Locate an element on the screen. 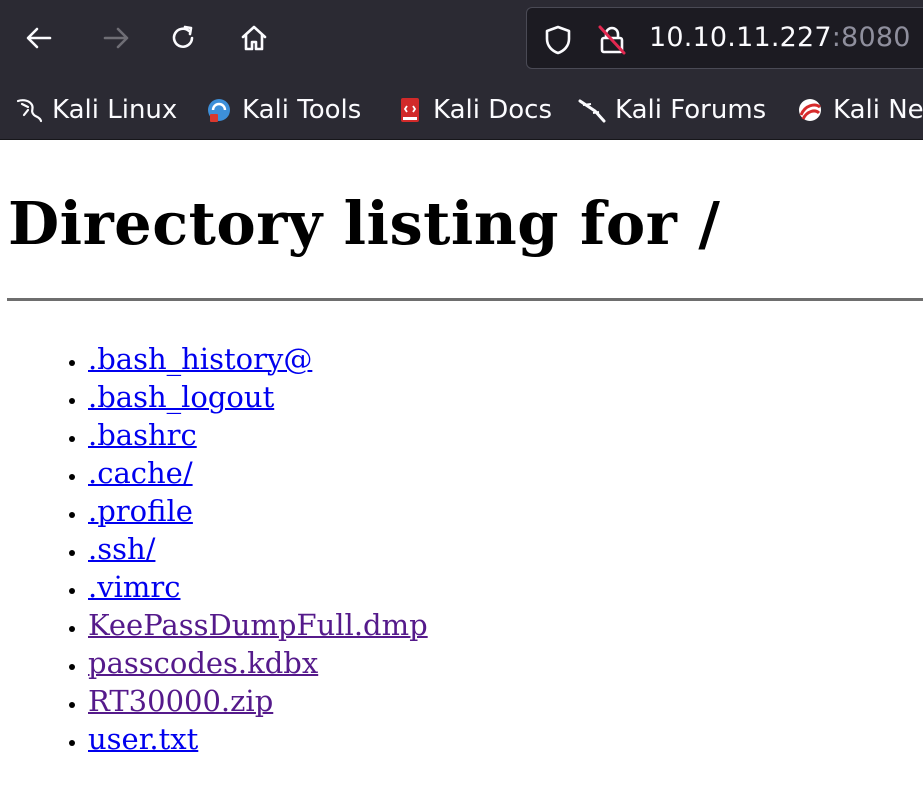 Image resolution: width=923 pixels, height=792 pixels. file-link: RT30000.zip is located at coordinates (180, 701).